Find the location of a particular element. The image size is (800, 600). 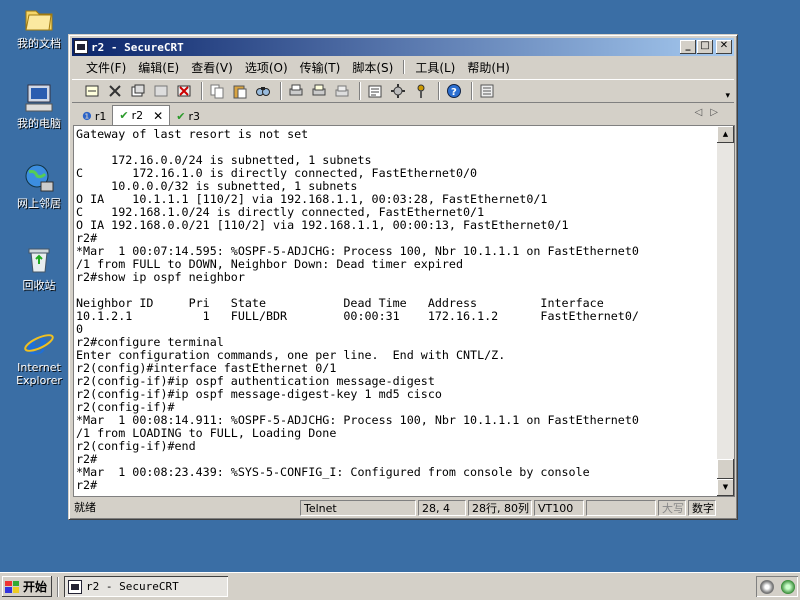

tab-r2: ✔ r2 ✕ is located at coordinates (141, 115).